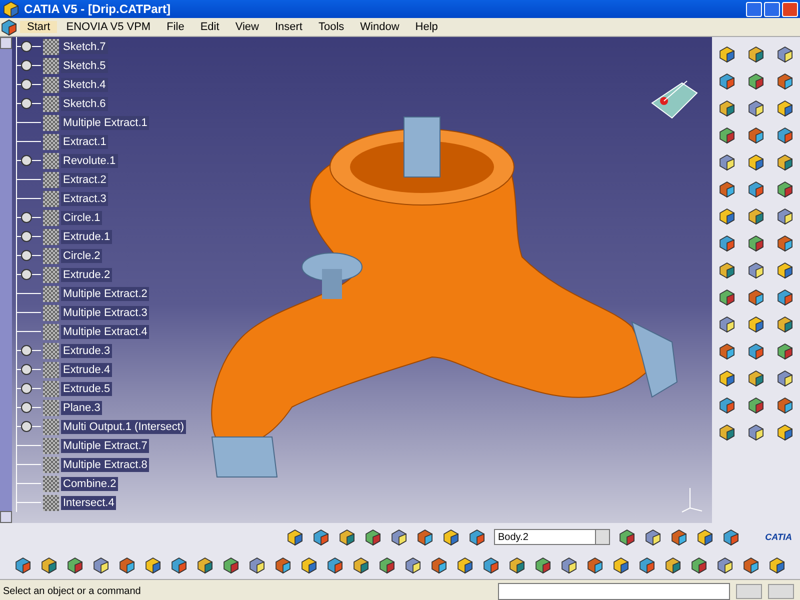 Image resolution: width=800 pixels, height=600 pixels. Describe the element at coordinates (84, 65) in the screenshot. I see `tree-item: Sketch.5` at that location.